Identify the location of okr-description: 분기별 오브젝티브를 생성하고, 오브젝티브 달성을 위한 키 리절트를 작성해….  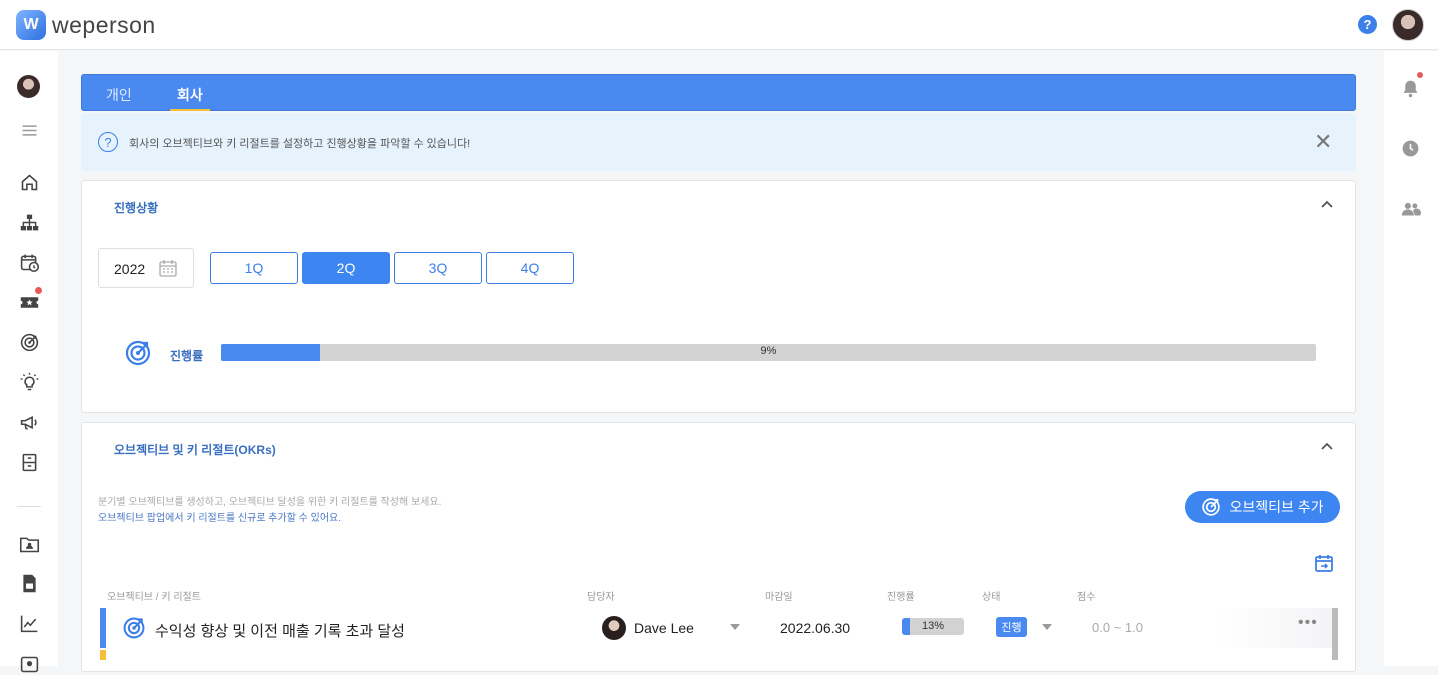
(270, 502).